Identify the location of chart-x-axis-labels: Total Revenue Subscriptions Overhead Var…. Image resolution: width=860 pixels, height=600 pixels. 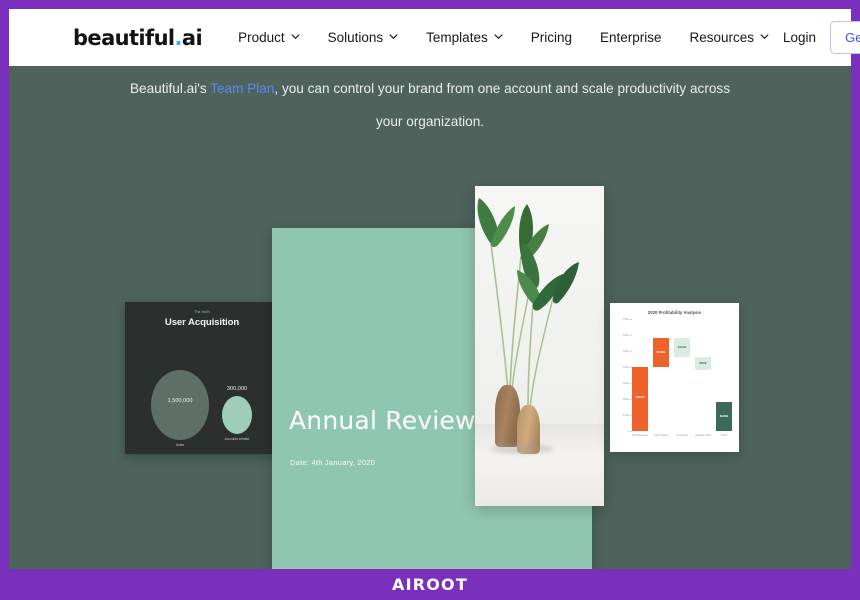
(681, 439).